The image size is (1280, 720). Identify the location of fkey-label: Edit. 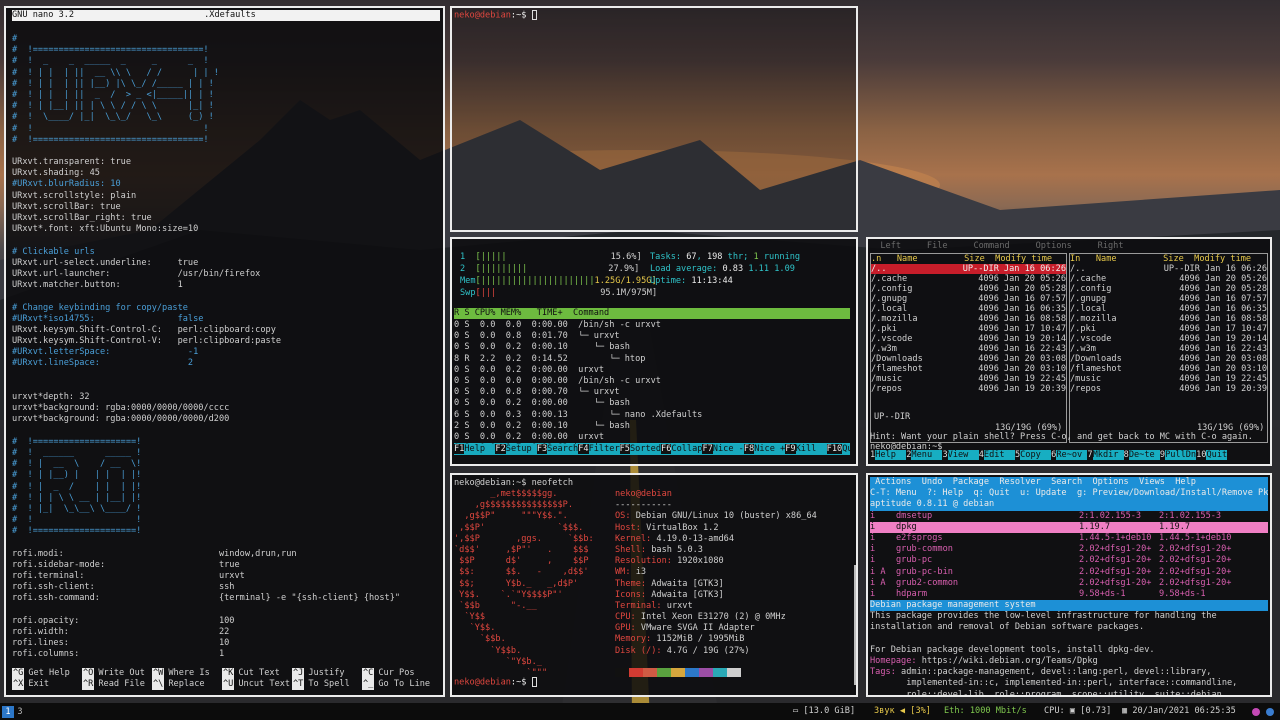
(999, 455).